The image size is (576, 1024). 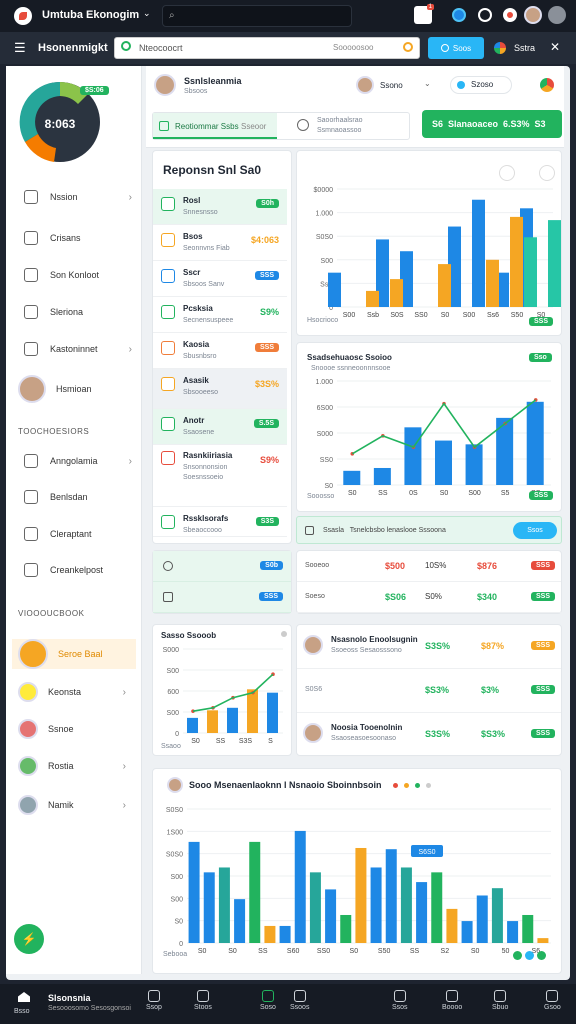 What do you see at coordinates (557, 15) in the screenshot?
I see `profile-icon` at bounding box center [557, 15].